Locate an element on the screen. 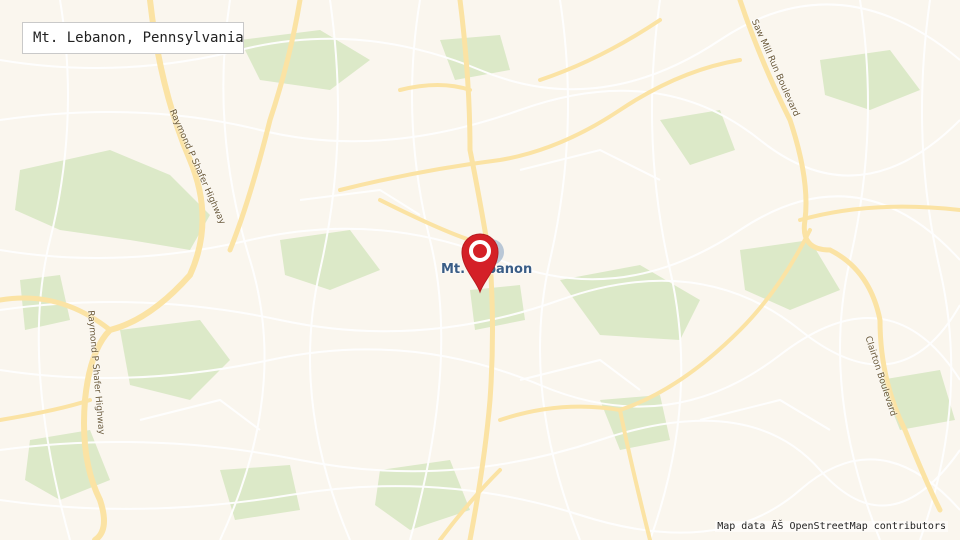 The width and height of the screenshot is (960, 540). map-attribution: Map data ĂŠ OpenStreetMap contributors is located at coordinates (831, 526).